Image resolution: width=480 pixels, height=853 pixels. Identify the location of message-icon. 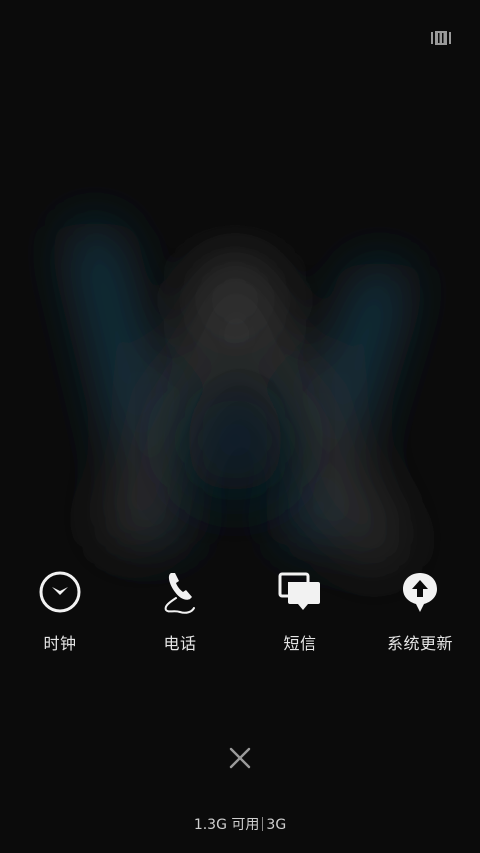
(299, 591).